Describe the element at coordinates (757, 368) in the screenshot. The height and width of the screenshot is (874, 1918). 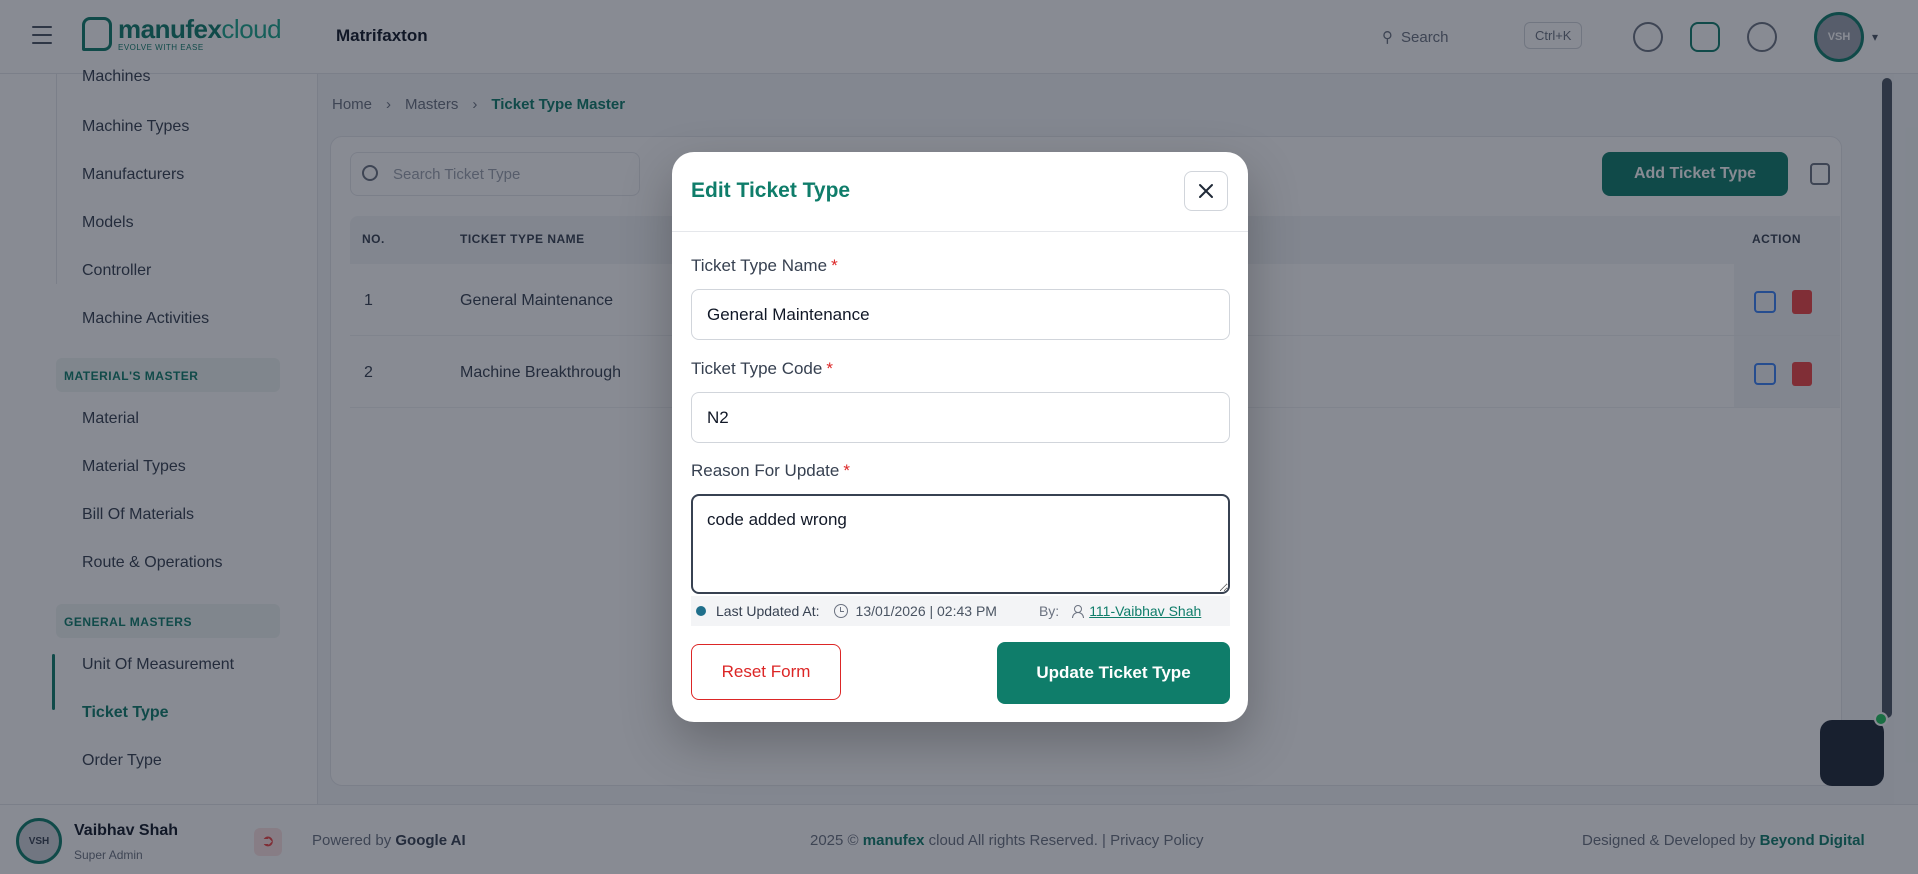
I see `ticket-type-code-label-text: Ticket Type Code` at that location.